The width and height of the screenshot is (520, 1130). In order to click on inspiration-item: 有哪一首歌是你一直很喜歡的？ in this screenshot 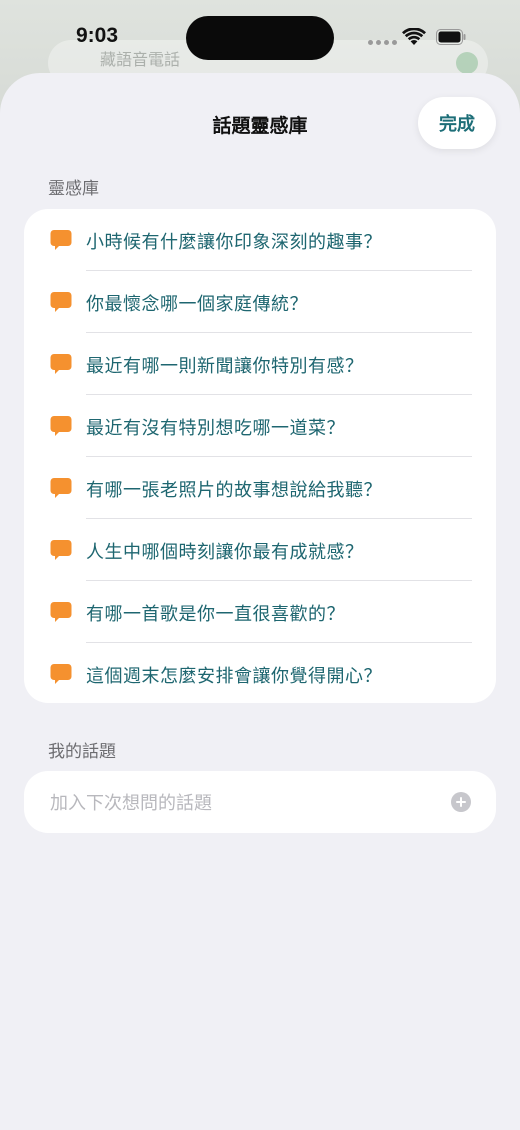, I will do `click(260, 612)`.